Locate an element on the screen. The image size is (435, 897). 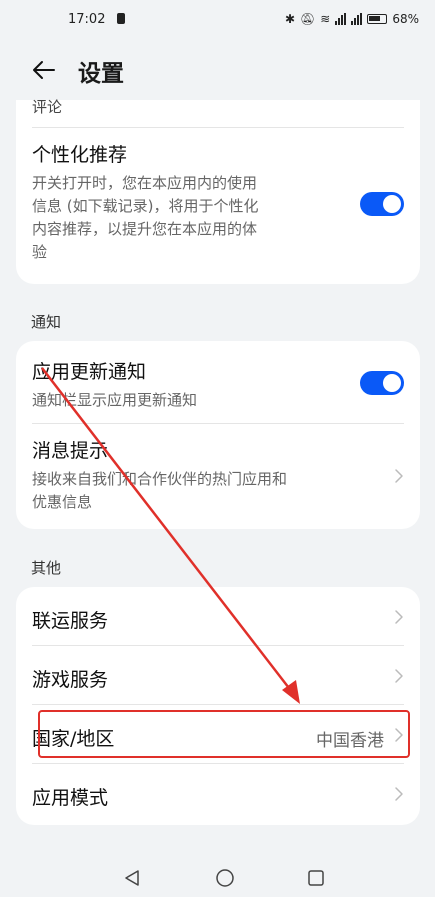
status-time: 17:02 is located at coordinates (87, 19).